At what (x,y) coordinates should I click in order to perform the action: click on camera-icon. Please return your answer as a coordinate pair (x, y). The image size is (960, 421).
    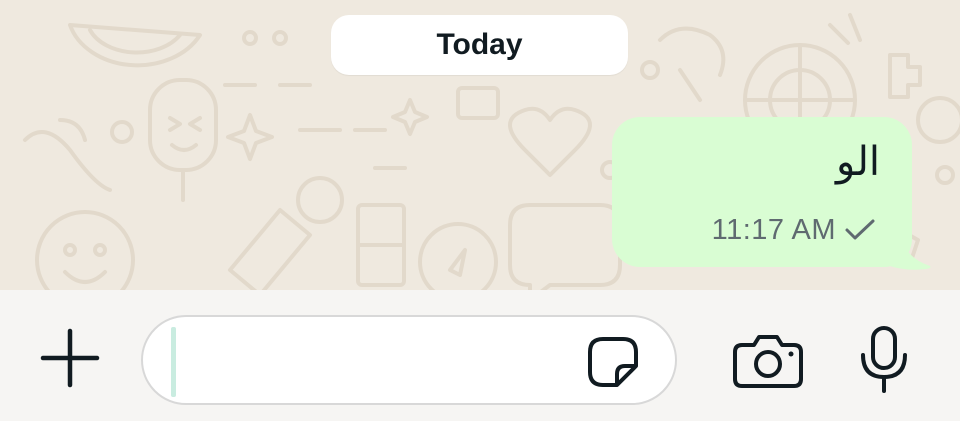
    Looking at the image, I should click on (768, 361).